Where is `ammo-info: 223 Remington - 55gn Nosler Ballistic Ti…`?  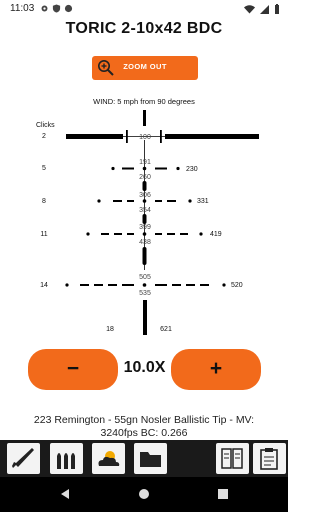
ammo-info: 223 Remington - 55gn Nosler Ballistic Ti… is located at coordinates (144, 426).